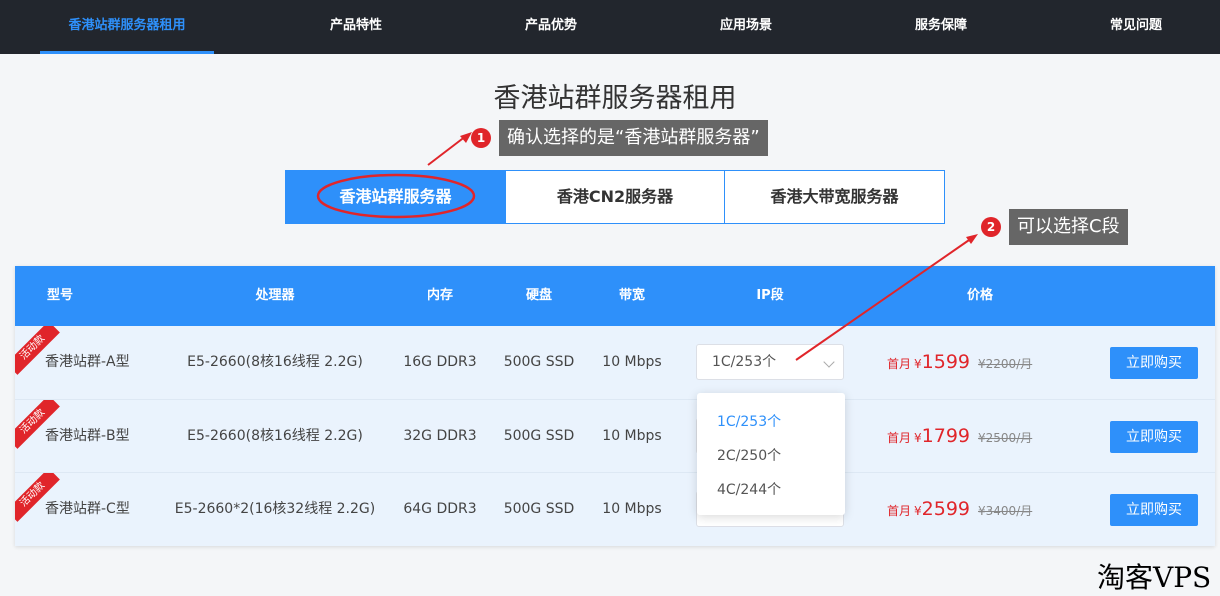 The height and width of the screenshot is (596, 1220). Describe the element at coordinates (991, 227) in the screenshot. I see `step-2-marker: 2` at that location.